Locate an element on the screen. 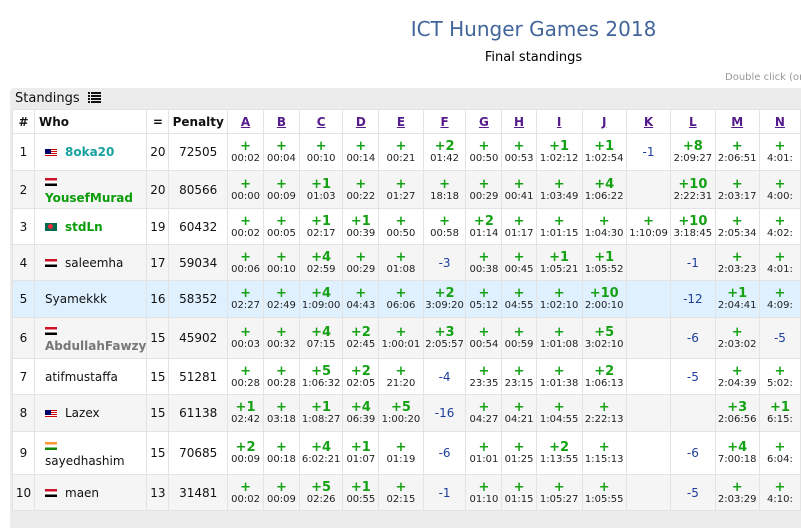 The width and height of the screenshot is (801, 528). problem-cell-n: -5 is located at coordinates (779, 338).